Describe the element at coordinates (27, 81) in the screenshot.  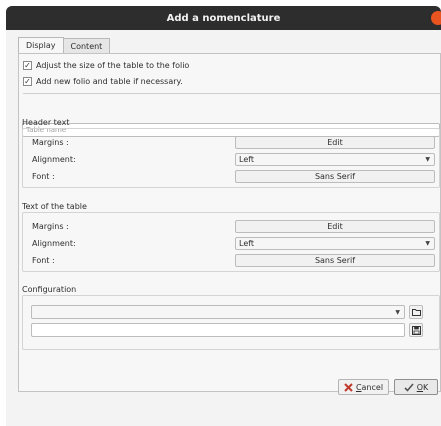
I see `add-folio-checkbox: ✓` at that location.